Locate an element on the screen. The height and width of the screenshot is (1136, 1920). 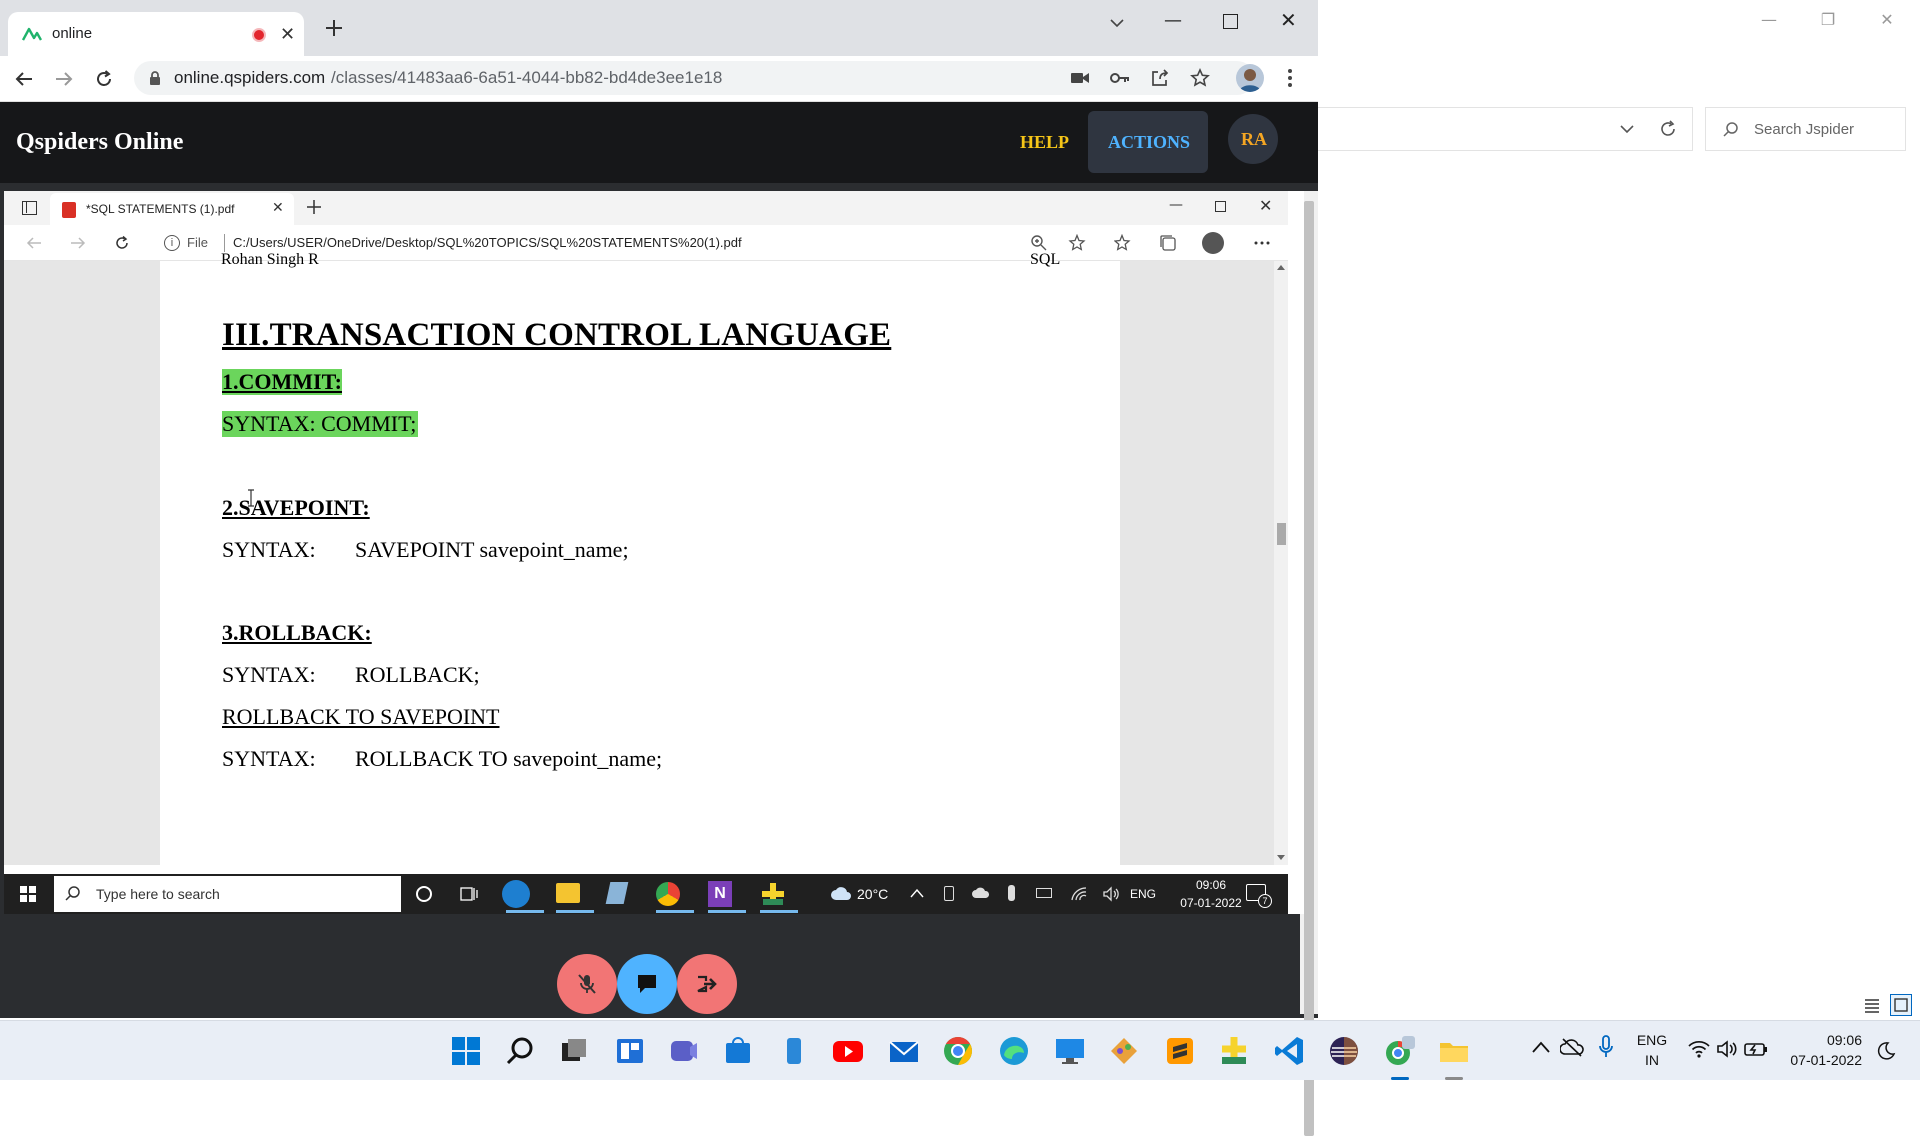
pdf-scrollbar is located at coordinates (1281, 563).